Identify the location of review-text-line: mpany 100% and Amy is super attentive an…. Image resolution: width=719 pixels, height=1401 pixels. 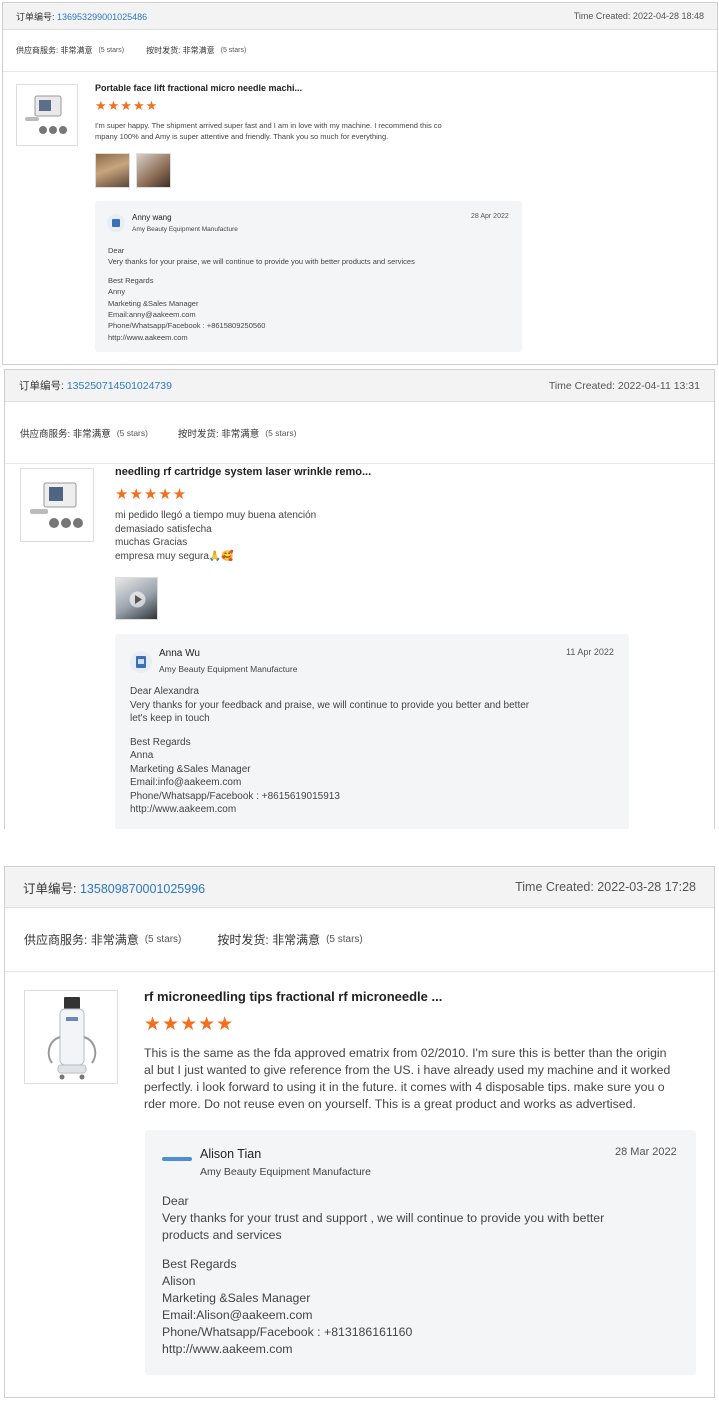
(242, 136).